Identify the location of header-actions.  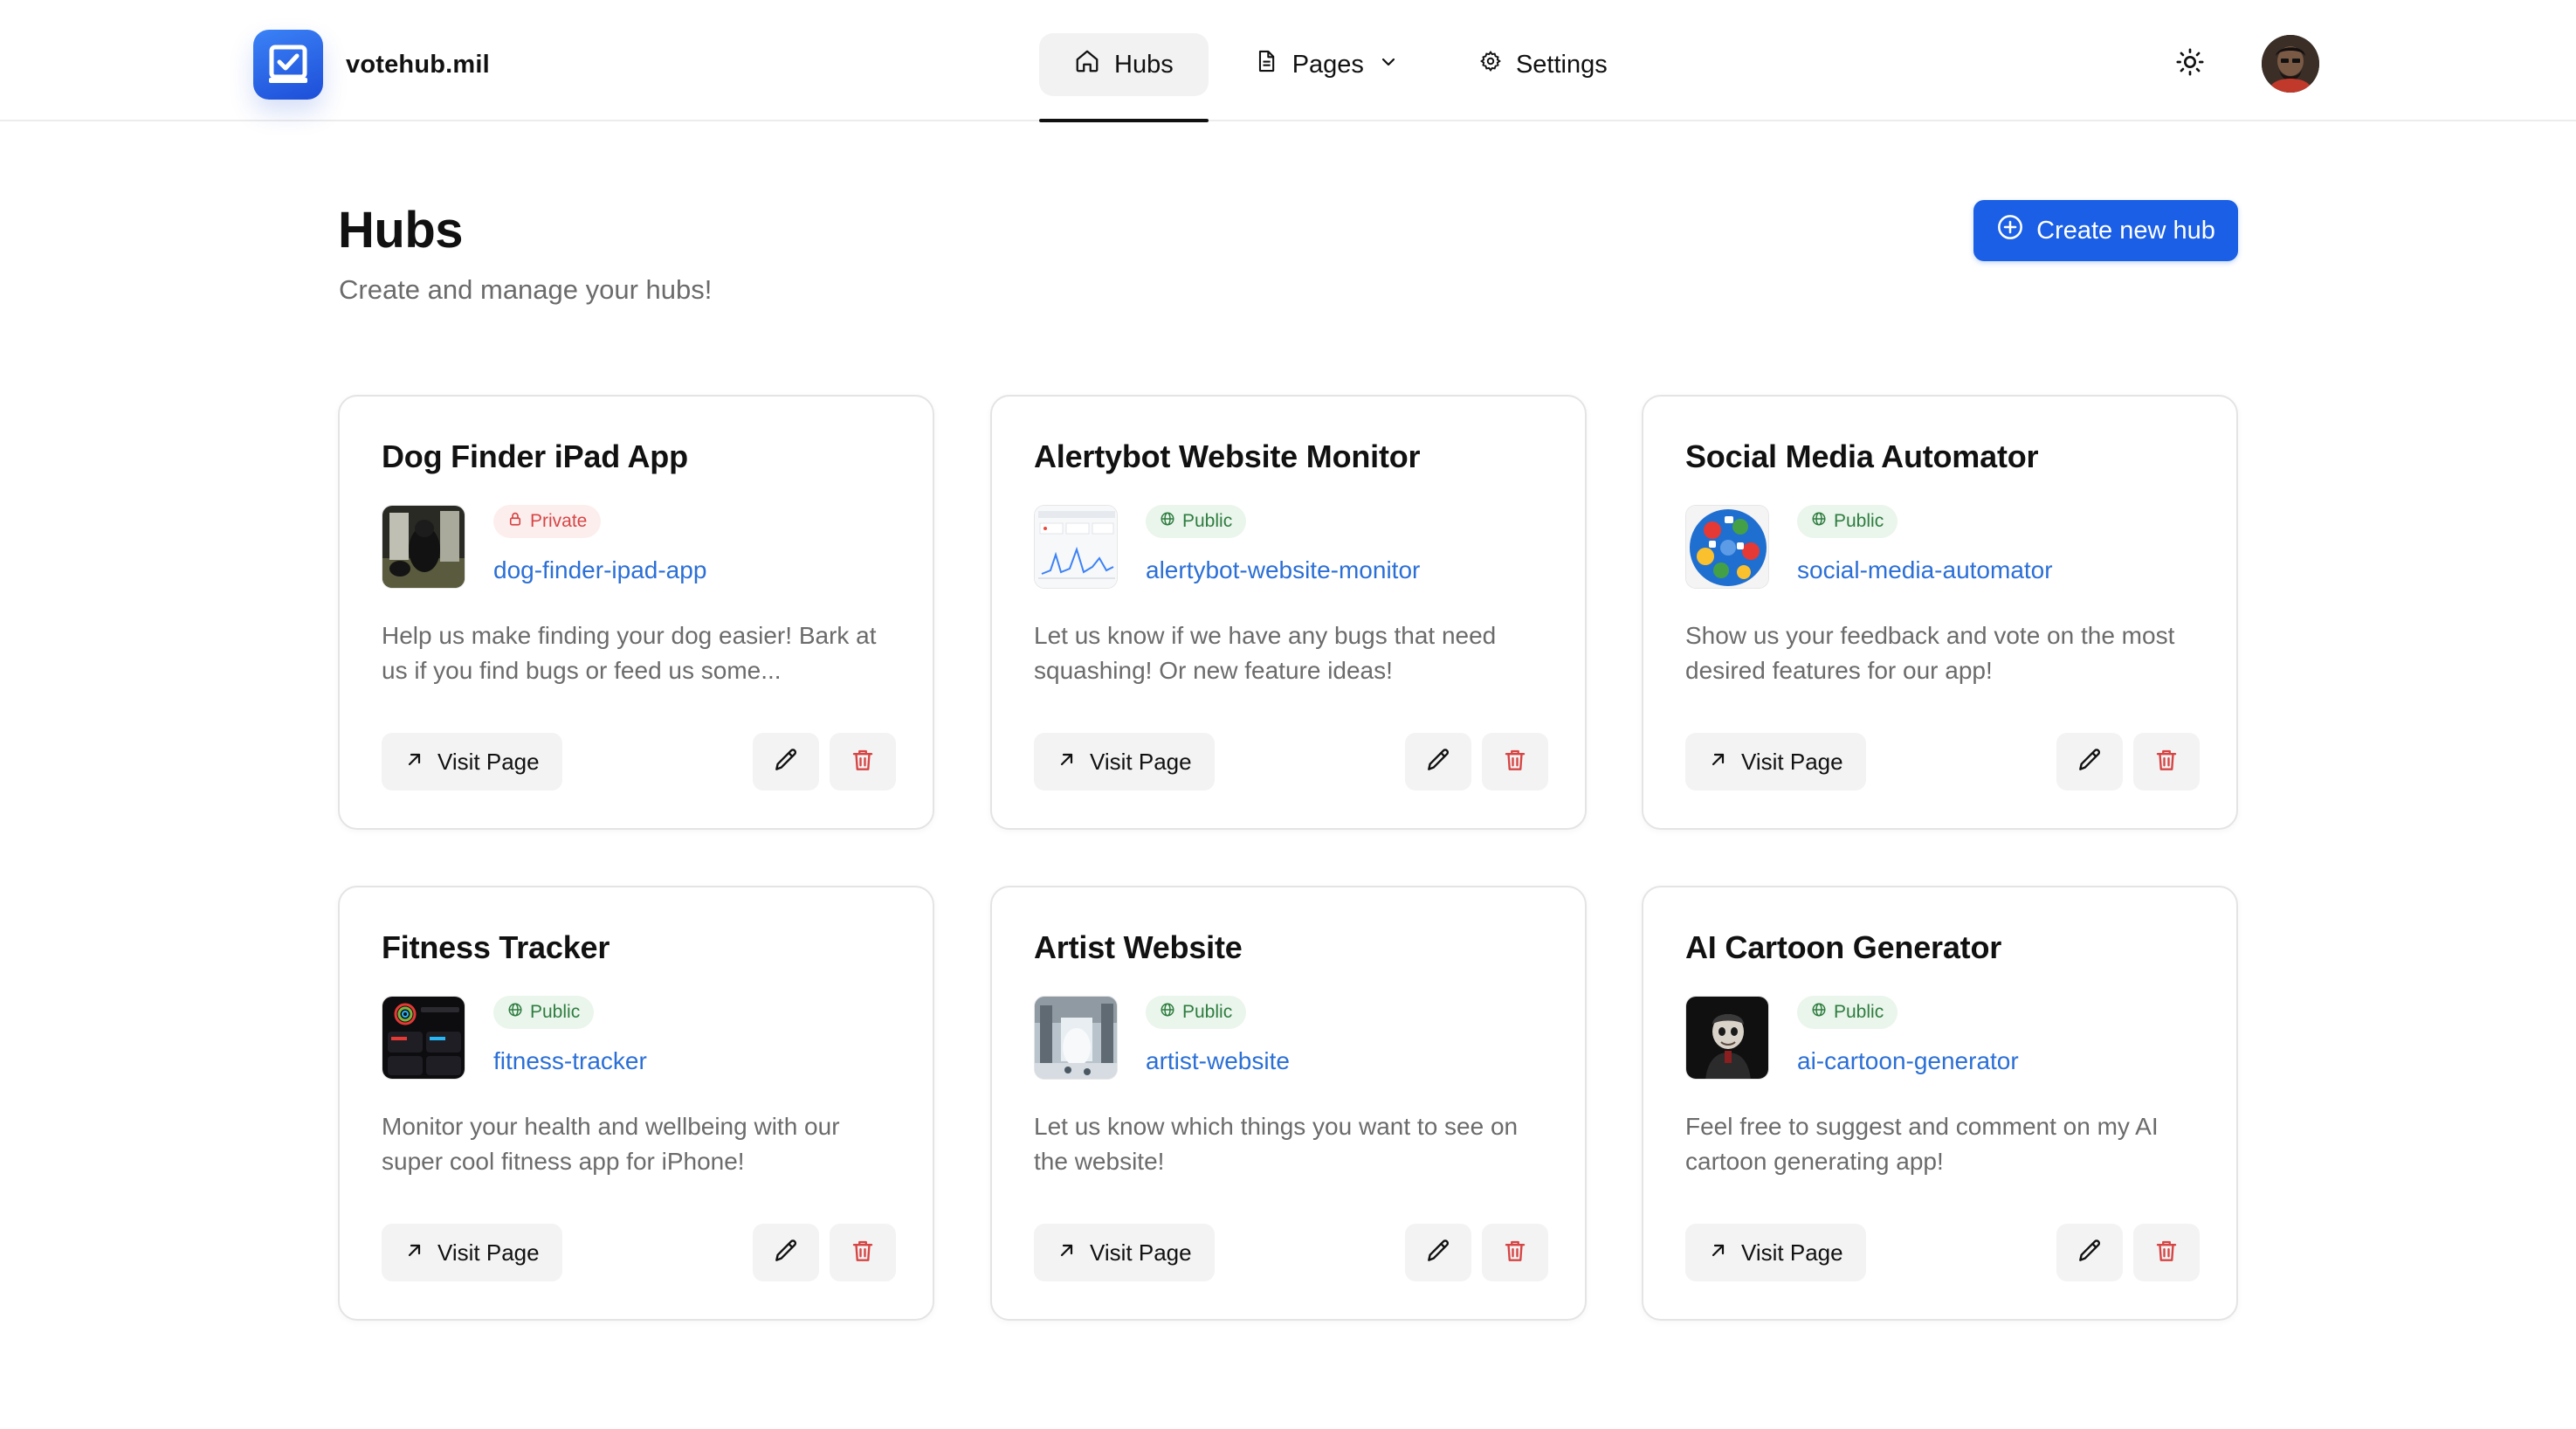
(2244, 64).